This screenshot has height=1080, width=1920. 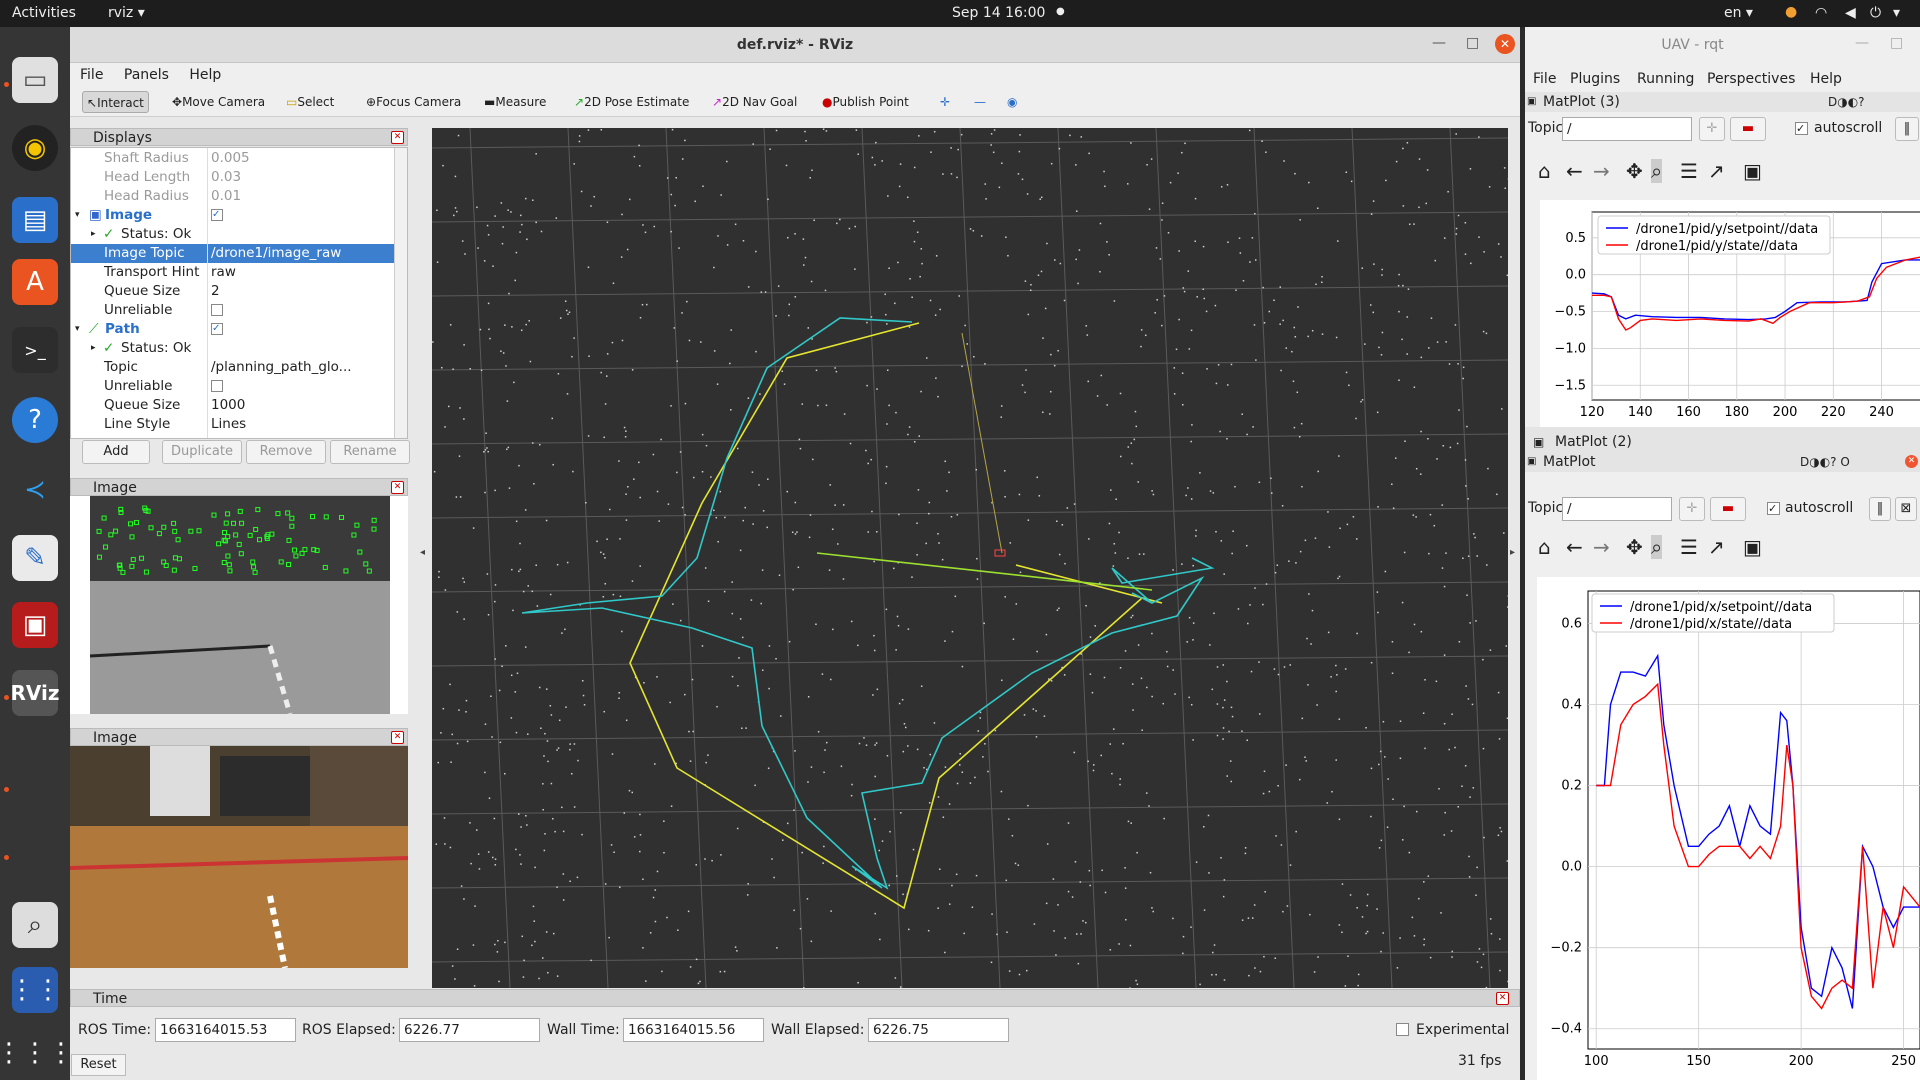 What do you see at coordinates (1875, 13) in the screenshot?
I see `power-icon: ⏻` at bounding box center [1875, 13].